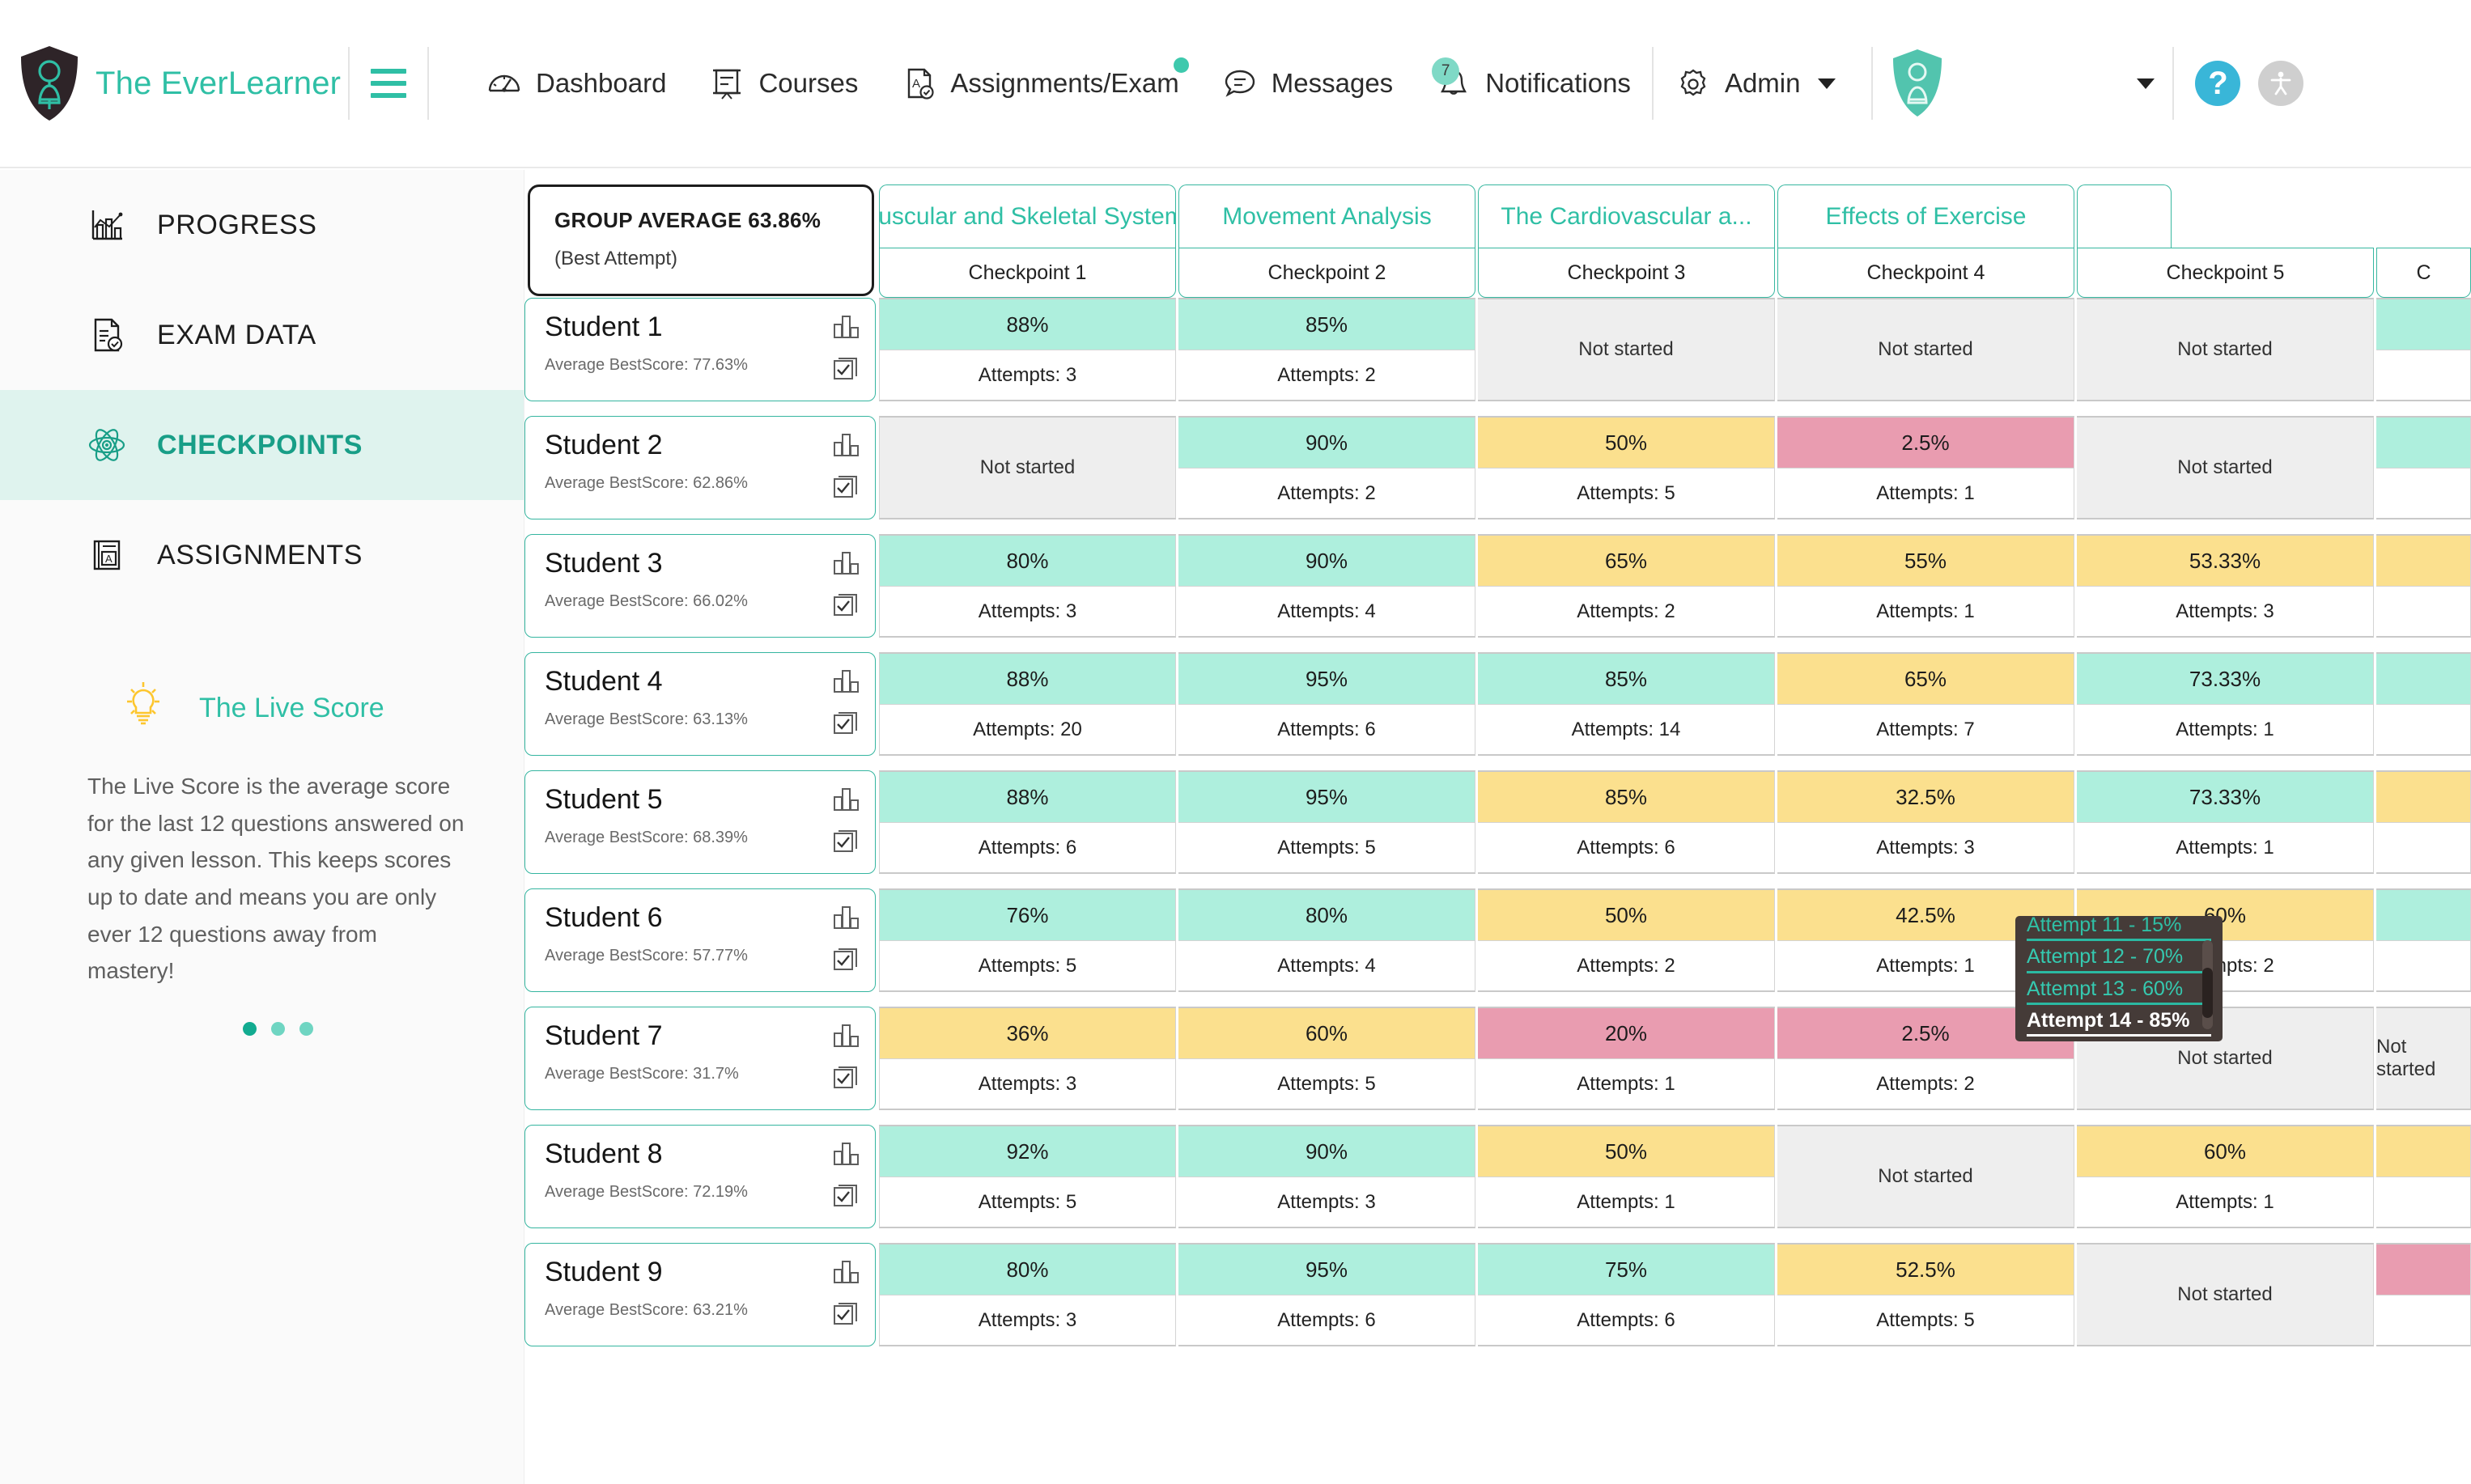  What do you see at coordinates (1626, 1295) in the screenshot?
I see `checkpoint-score-cell: 75% Attempts: 6` at bounding box center [1626, 1295].